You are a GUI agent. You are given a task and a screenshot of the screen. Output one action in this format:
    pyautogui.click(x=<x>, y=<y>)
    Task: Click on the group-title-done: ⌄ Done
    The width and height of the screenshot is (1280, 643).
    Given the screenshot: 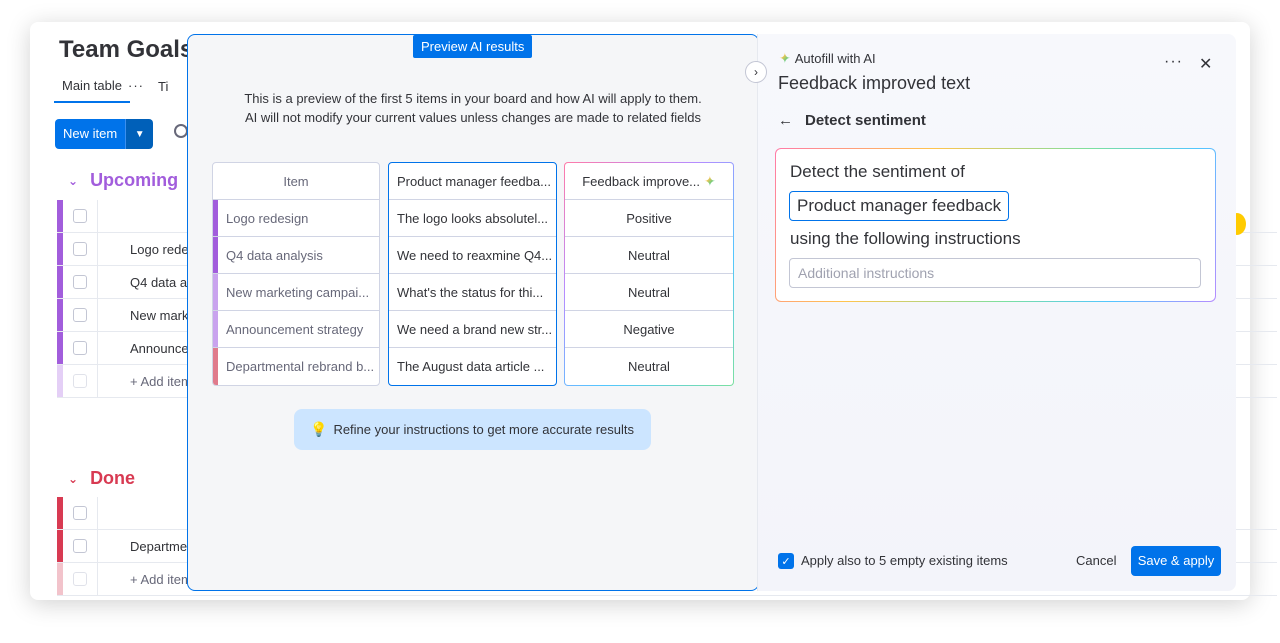 What is the action you would take?
    pyautogui.click(x=101, y=478)
    